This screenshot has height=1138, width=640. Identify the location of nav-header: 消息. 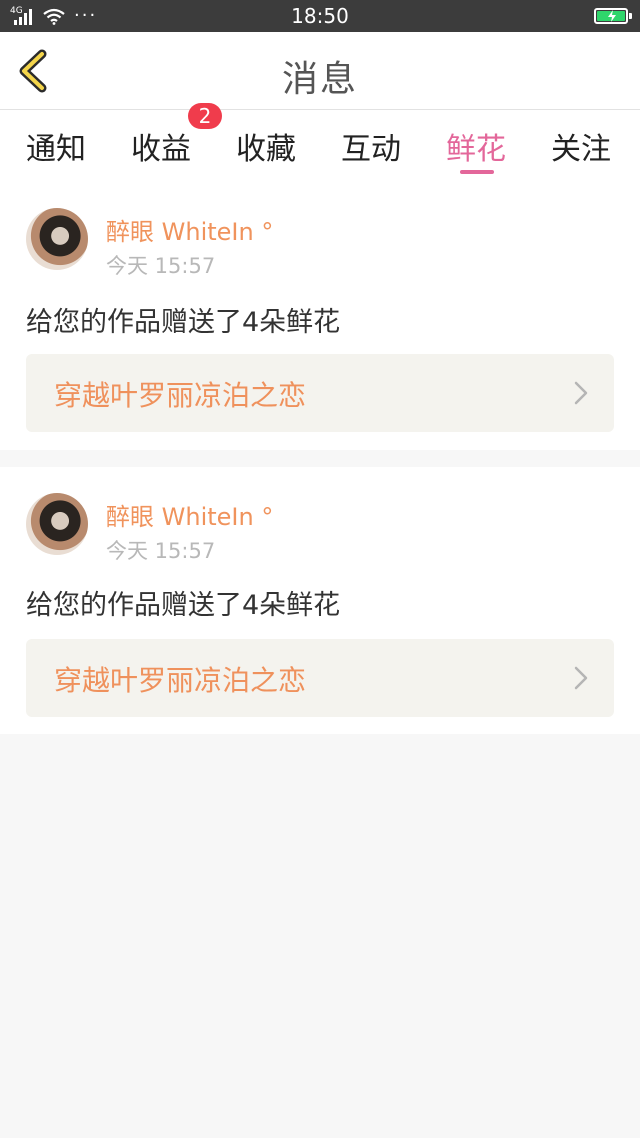
(320, 71).